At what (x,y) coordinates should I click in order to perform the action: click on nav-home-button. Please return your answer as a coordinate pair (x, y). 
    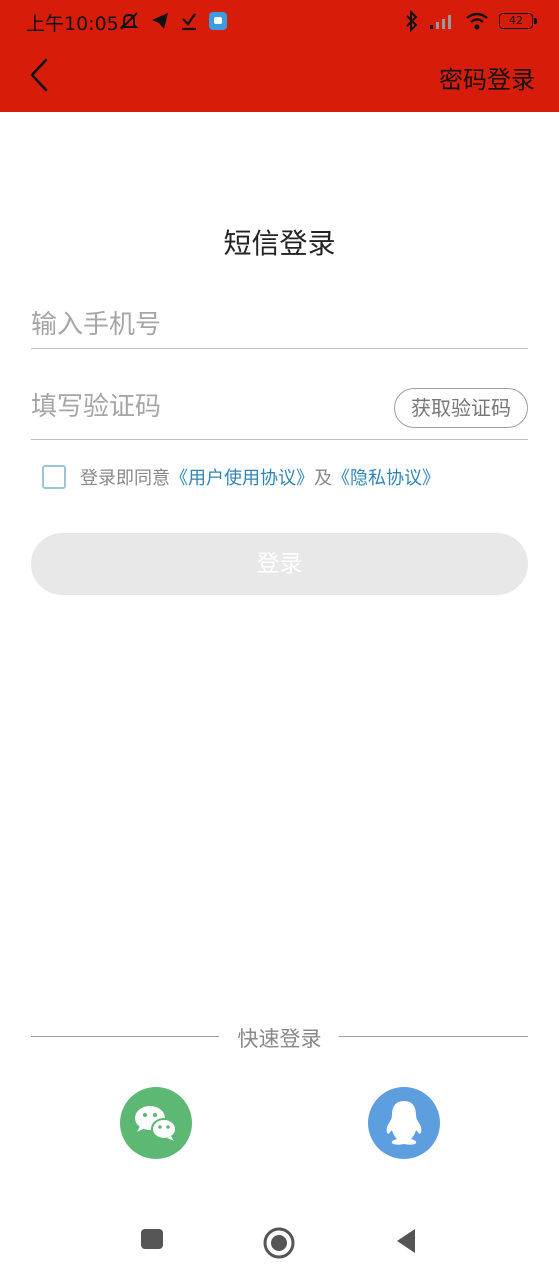
    Looking at the image, I should click on (279, 1245).